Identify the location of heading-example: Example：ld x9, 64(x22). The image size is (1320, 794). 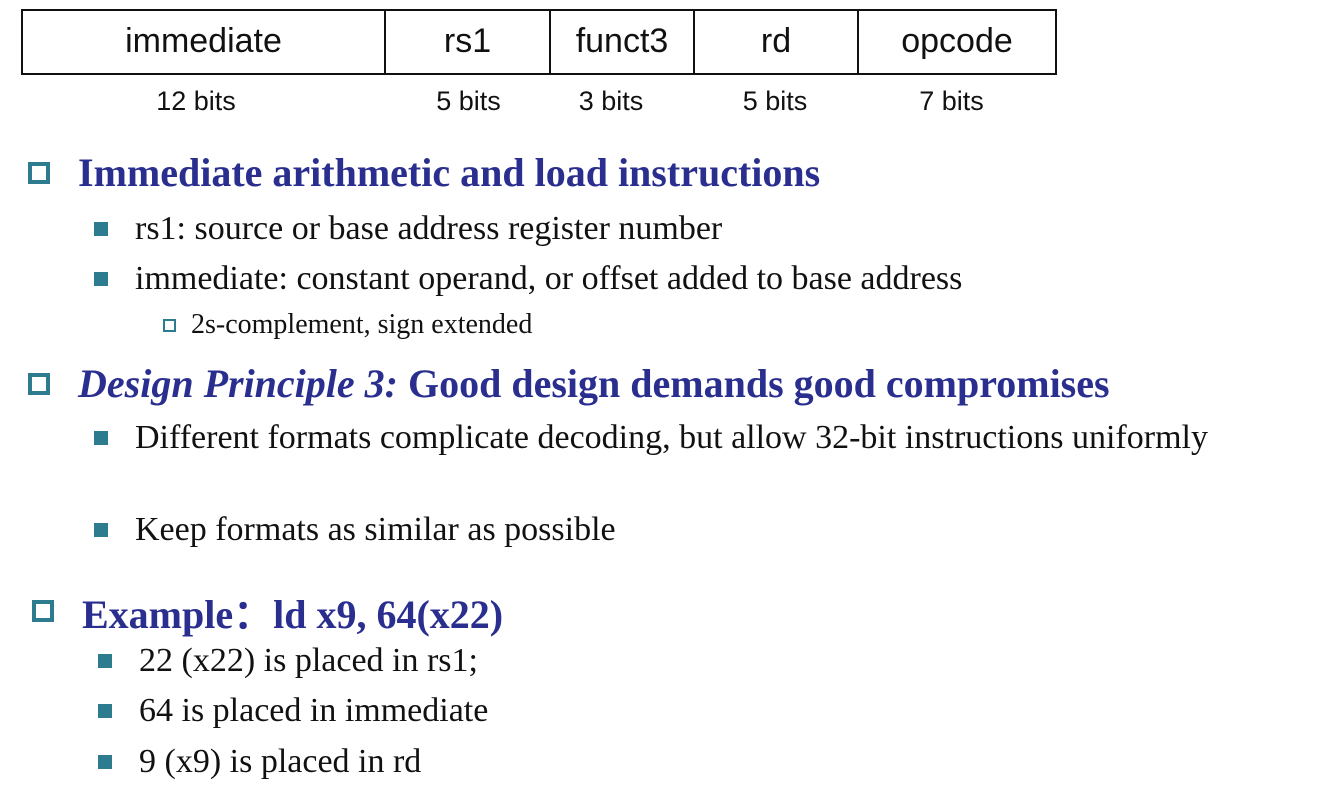
(267, 611).